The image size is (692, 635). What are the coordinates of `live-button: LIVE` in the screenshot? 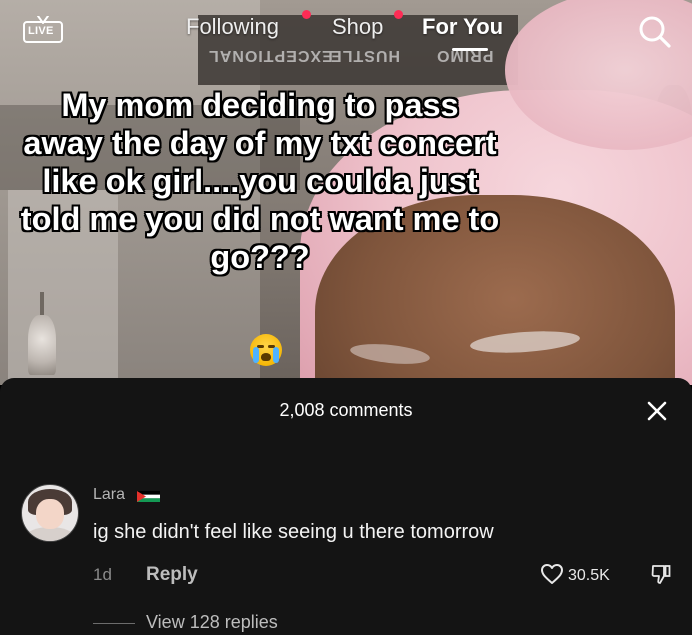 It's located at (44, 29).